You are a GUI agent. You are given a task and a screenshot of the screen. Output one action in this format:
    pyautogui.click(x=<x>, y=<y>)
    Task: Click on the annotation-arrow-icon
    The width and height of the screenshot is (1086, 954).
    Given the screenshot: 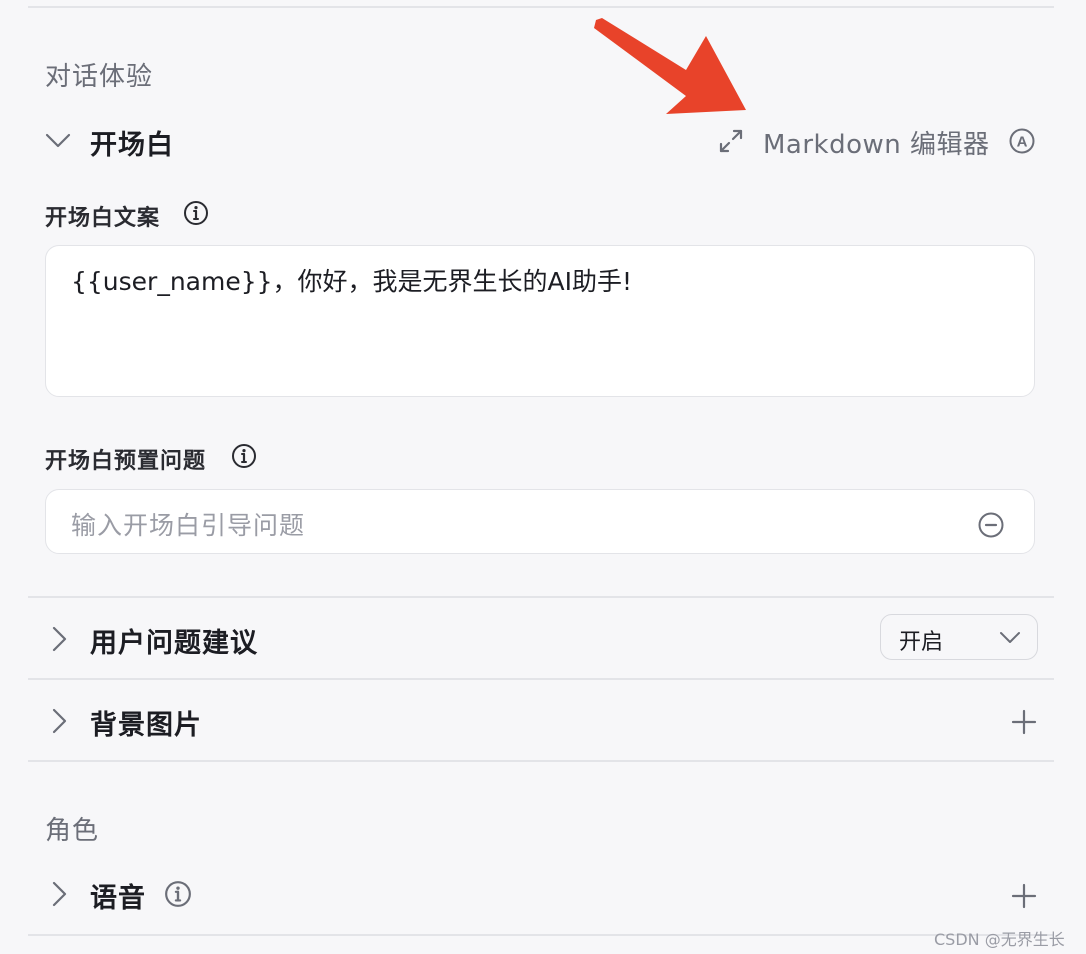 What is the action you would take?
    pyautogui.click(x=670, y=66)
    